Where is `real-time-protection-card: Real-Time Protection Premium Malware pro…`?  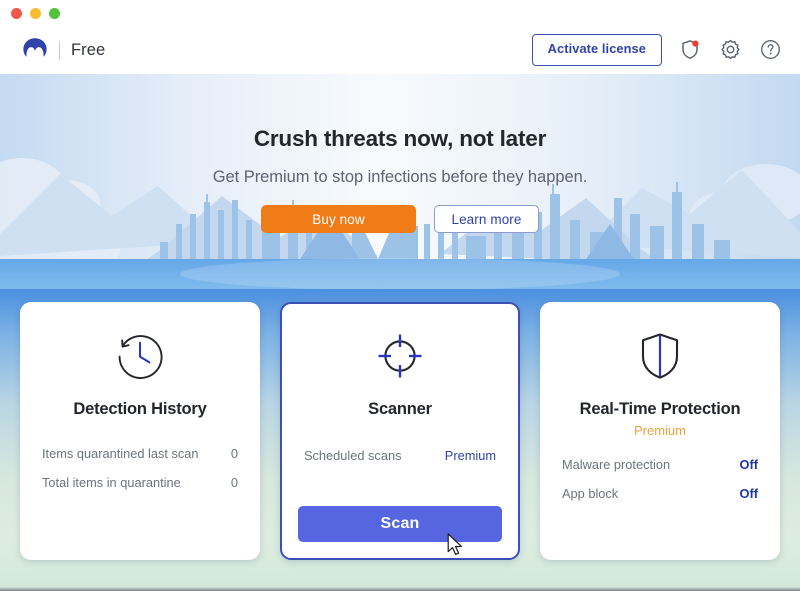 real-time-protection-card: Real-Time Protection Premium Malware pro… is located at coordinates (660, 431).